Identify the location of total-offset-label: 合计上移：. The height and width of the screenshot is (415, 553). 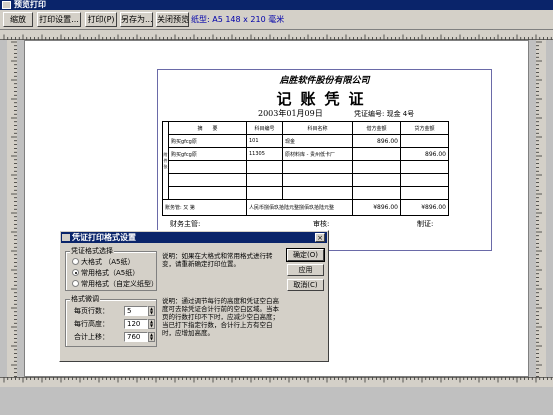
(91, 337).